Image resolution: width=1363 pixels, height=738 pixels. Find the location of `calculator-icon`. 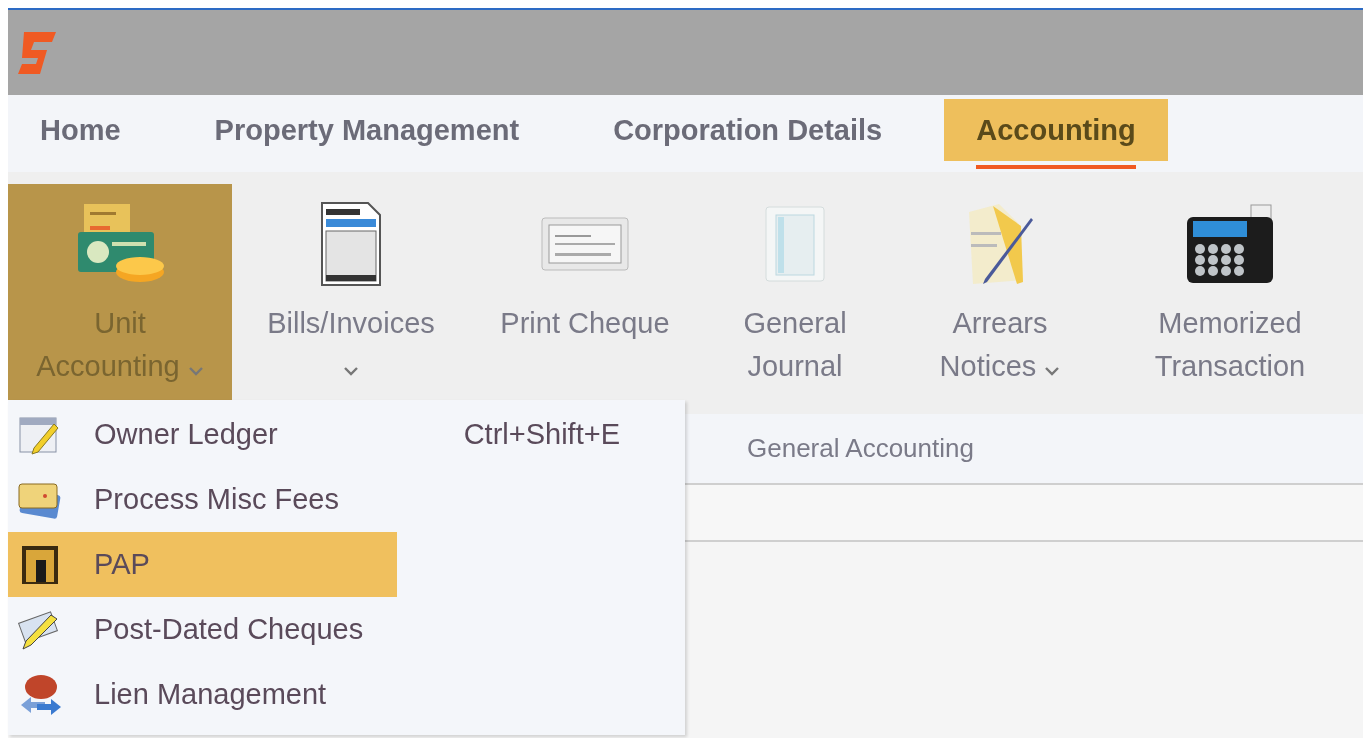

calculator-icon is located at coordinates (1230, 244).